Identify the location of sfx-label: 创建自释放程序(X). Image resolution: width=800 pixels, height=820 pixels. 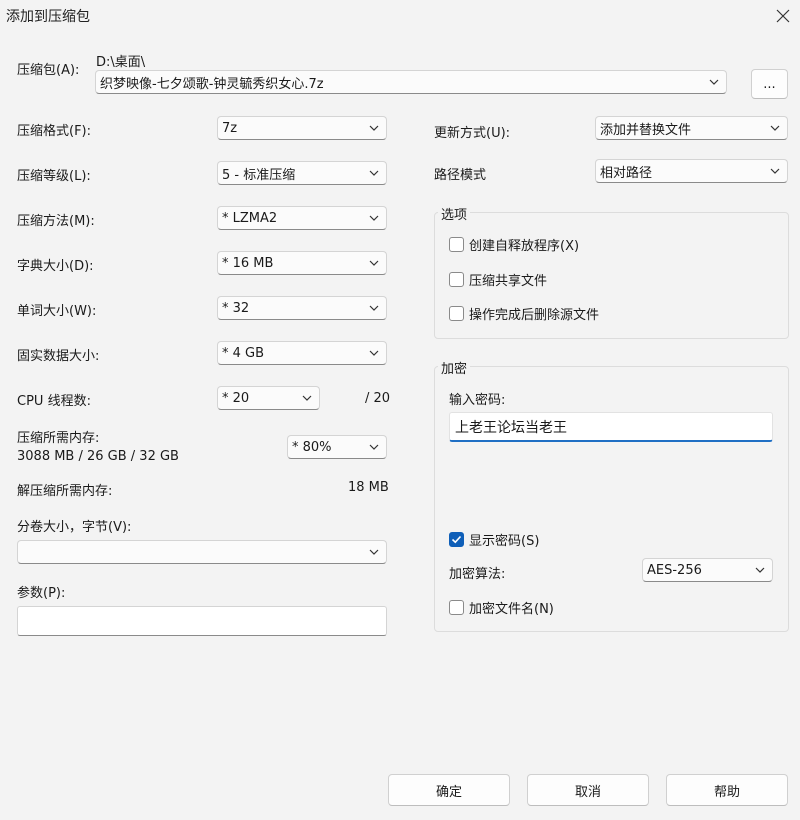
(524, 246).